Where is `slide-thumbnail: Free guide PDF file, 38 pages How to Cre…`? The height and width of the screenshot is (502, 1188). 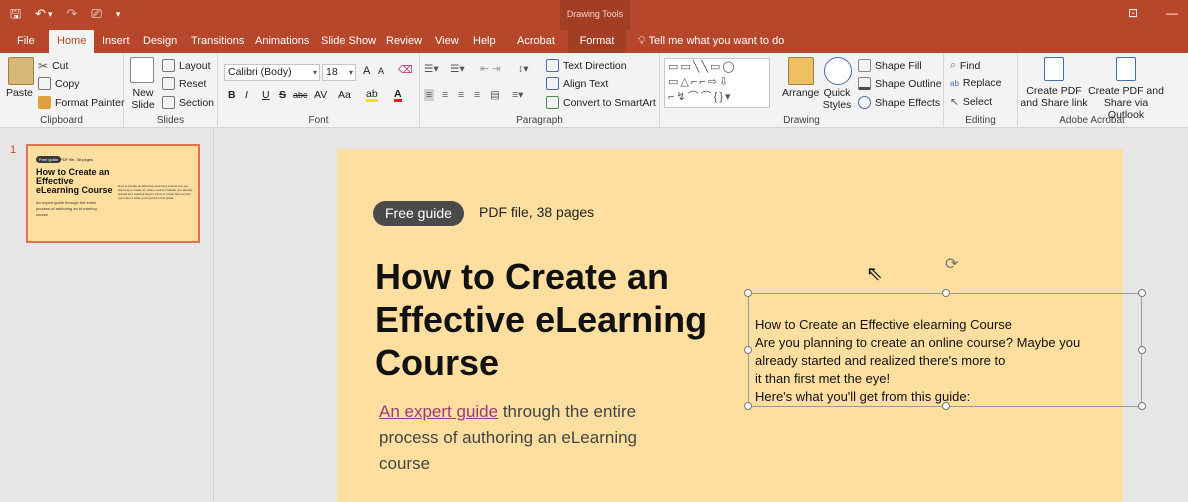
slide-thumbnail: Free guide PDF file, 38 pages How to Cre… is located at coordinates (113, 193).